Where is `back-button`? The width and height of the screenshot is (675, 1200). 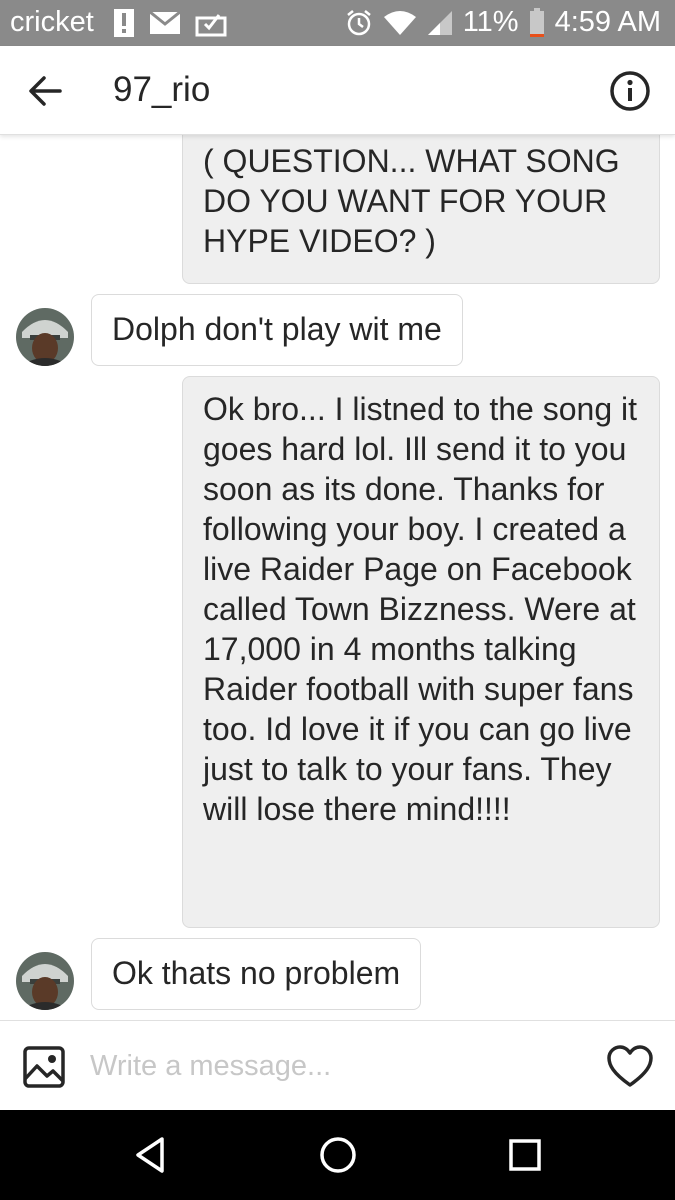 back-button is located at coordinates (45, 91).